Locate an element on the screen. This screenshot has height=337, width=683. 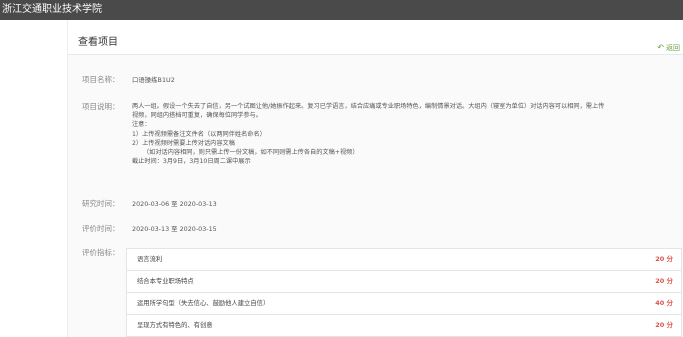
project-name-value: 口语操练B1U2 is located at coordinates (153, 80).